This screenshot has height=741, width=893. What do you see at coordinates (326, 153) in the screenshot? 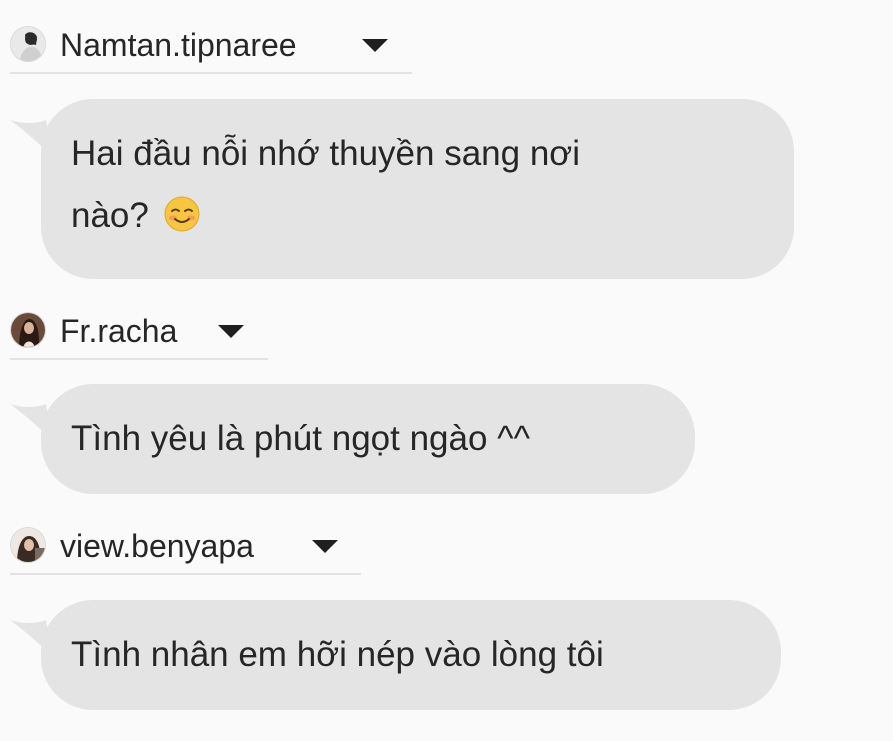
I see `message-text: Hai đầu nỗi nhớ thuyền sang nơi` at bounding box center [326, 153].